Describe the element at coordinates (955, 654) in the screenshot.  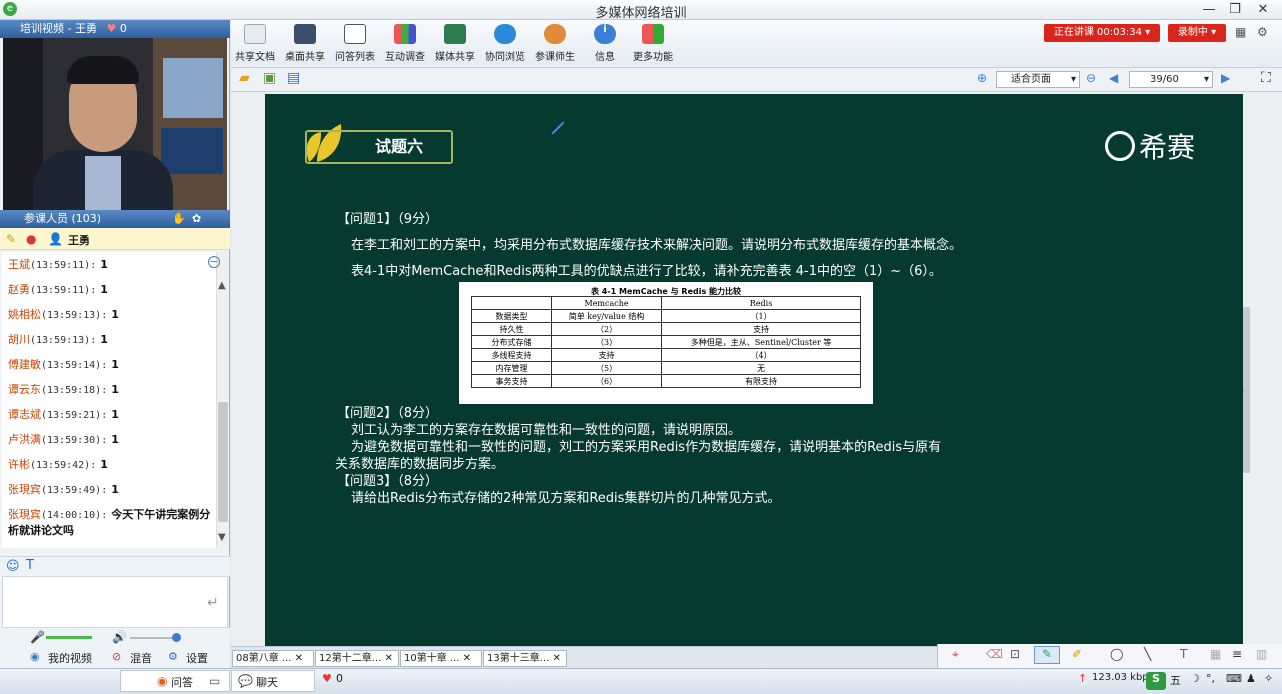
I see `pointer-icon: ⌖` at that location.